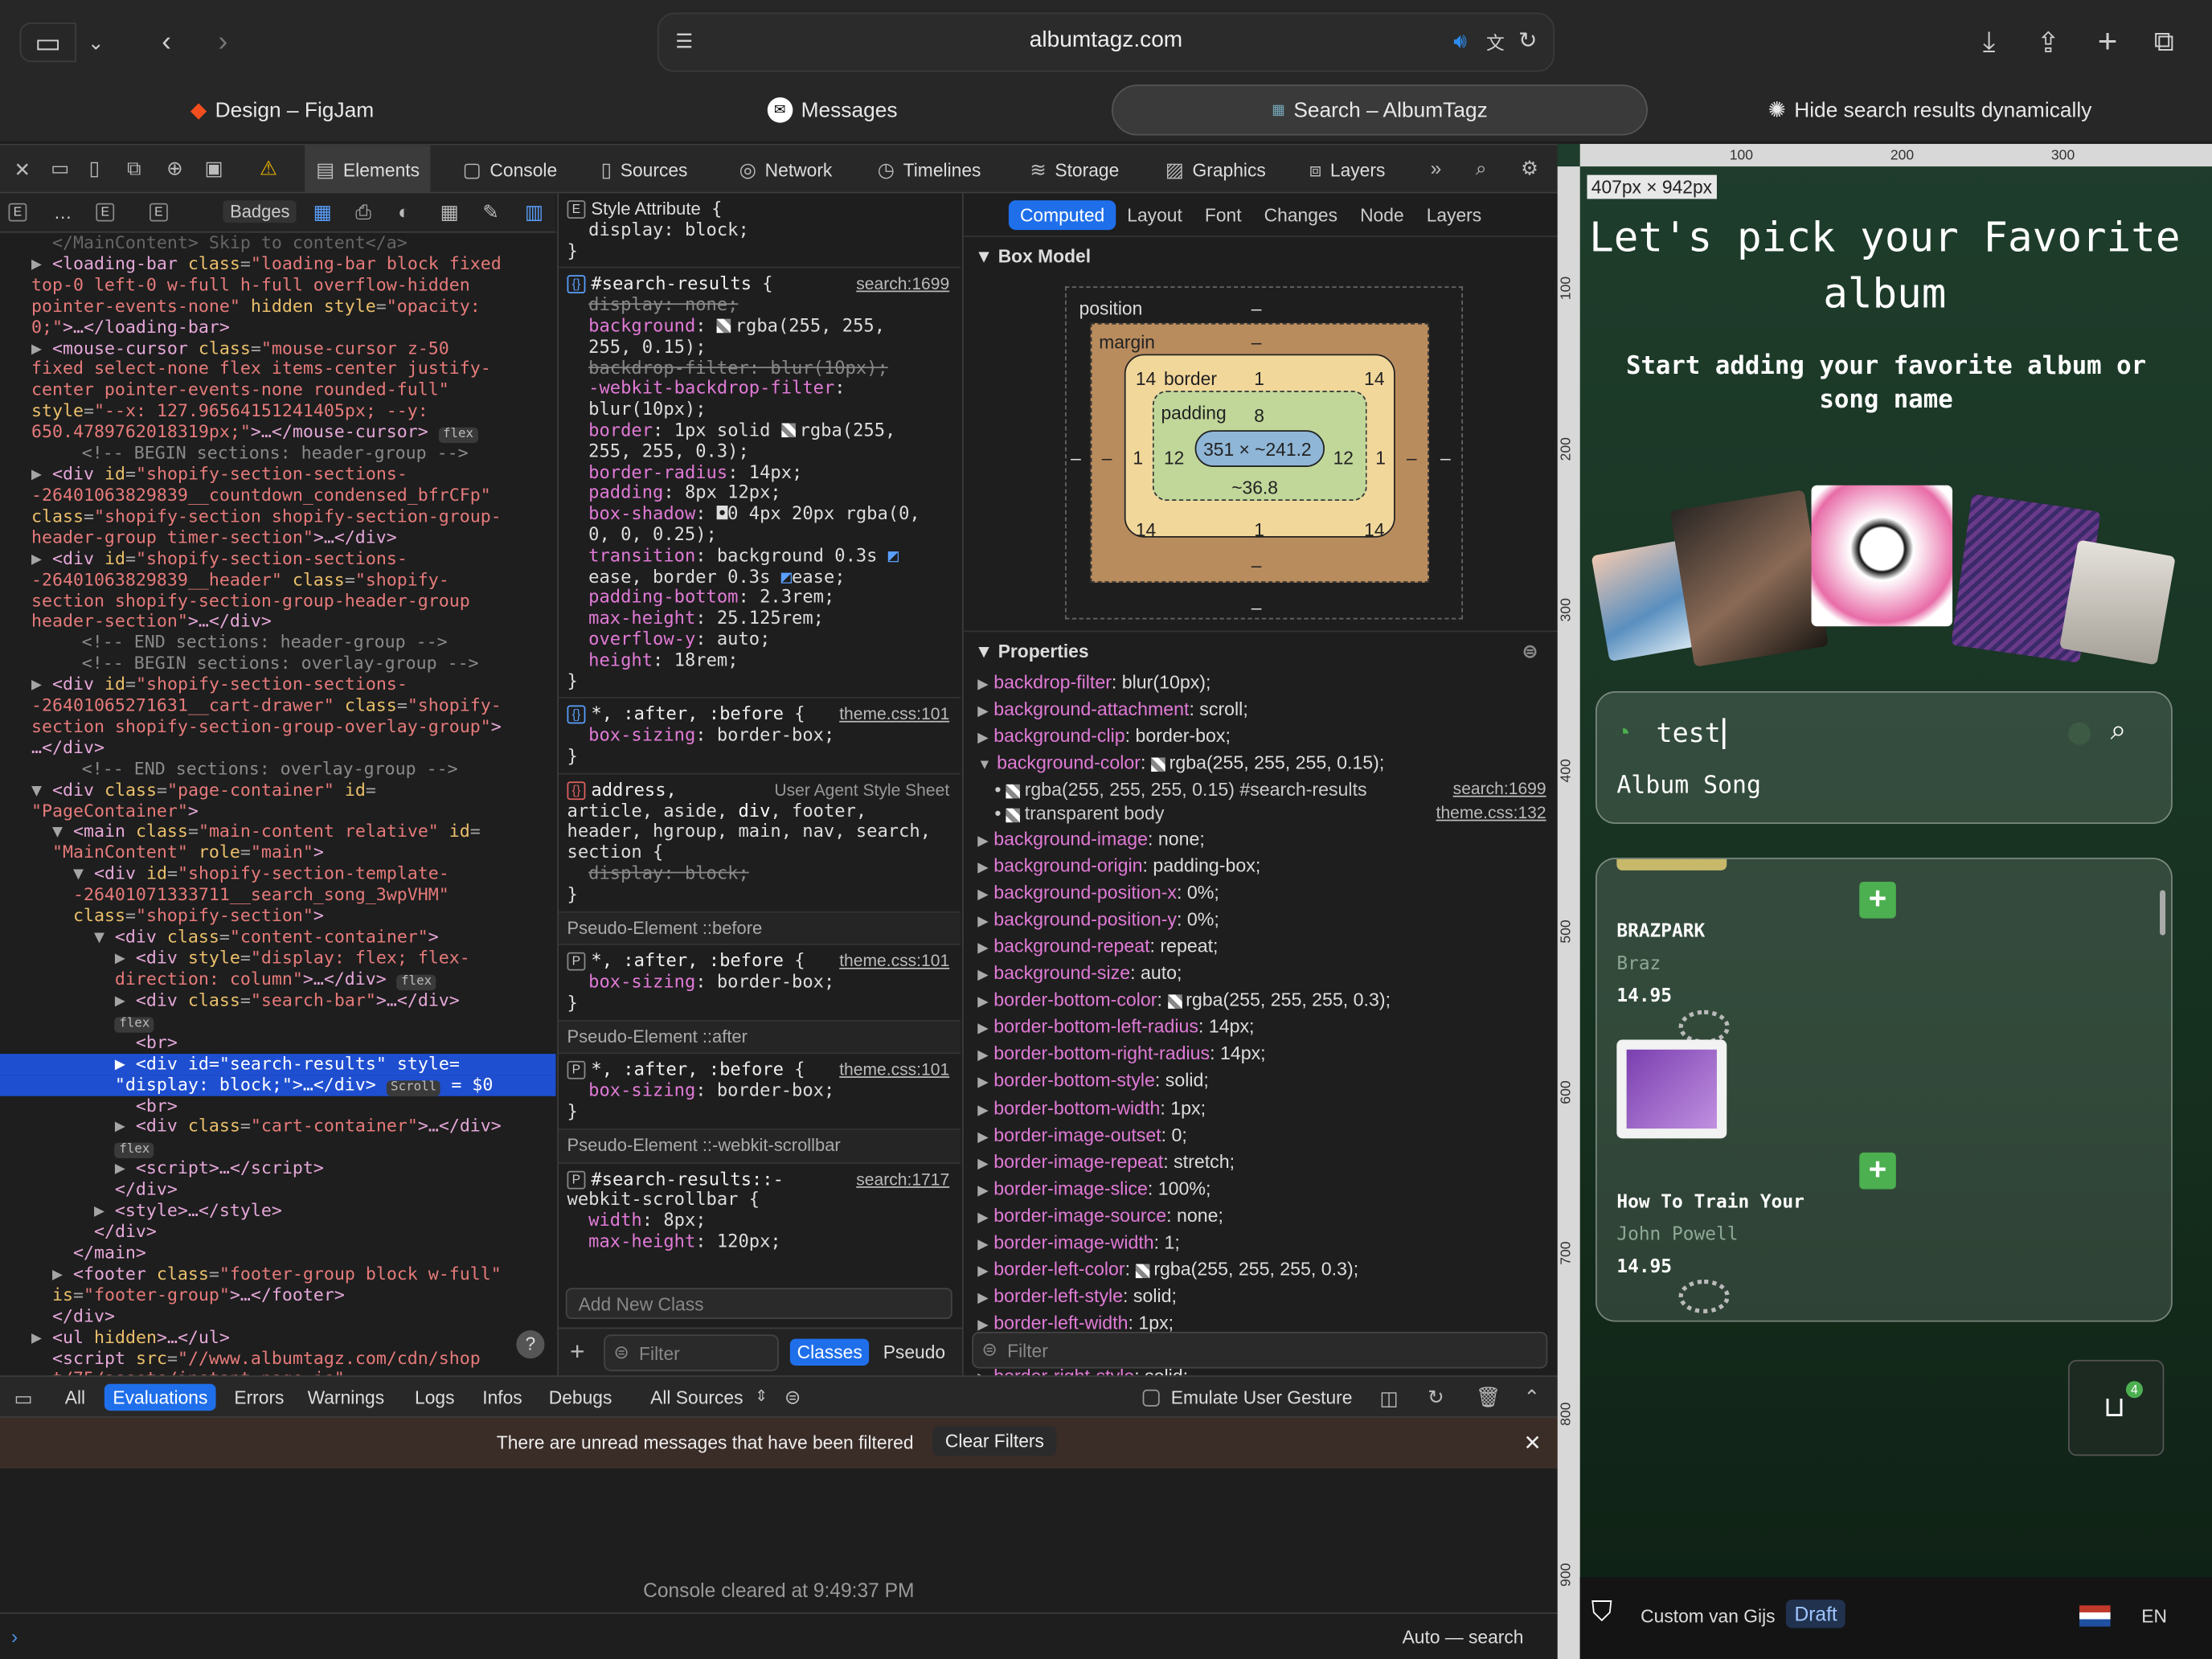  What do you see at coordinates (278, 1000) in the screenshot?
I see `dom-line: ▶ <div class="search-bar">…</div>` at bounding box center [278, 1000].